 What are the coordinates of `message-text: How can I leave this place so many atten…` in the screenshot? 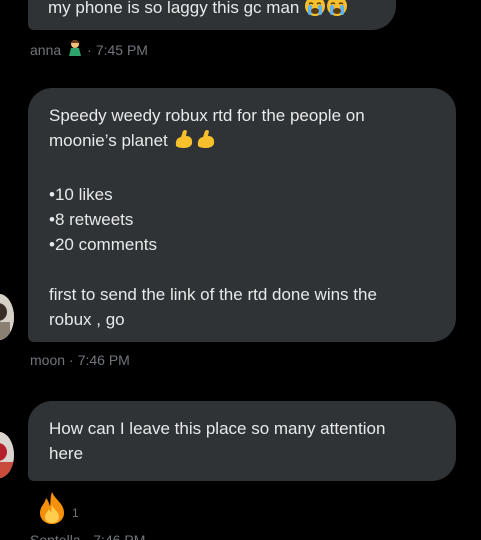 It's located at (217, 441).